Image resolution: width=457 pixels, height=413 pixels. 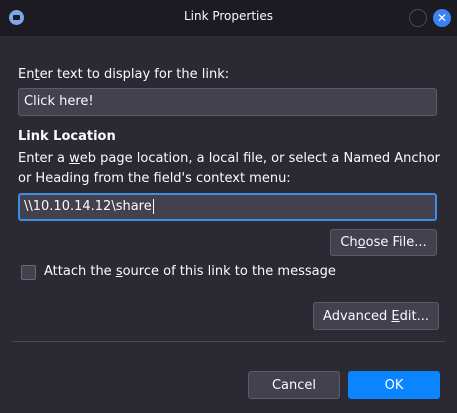 I want to click on ok-button: OK, so click(x=394, y=385).